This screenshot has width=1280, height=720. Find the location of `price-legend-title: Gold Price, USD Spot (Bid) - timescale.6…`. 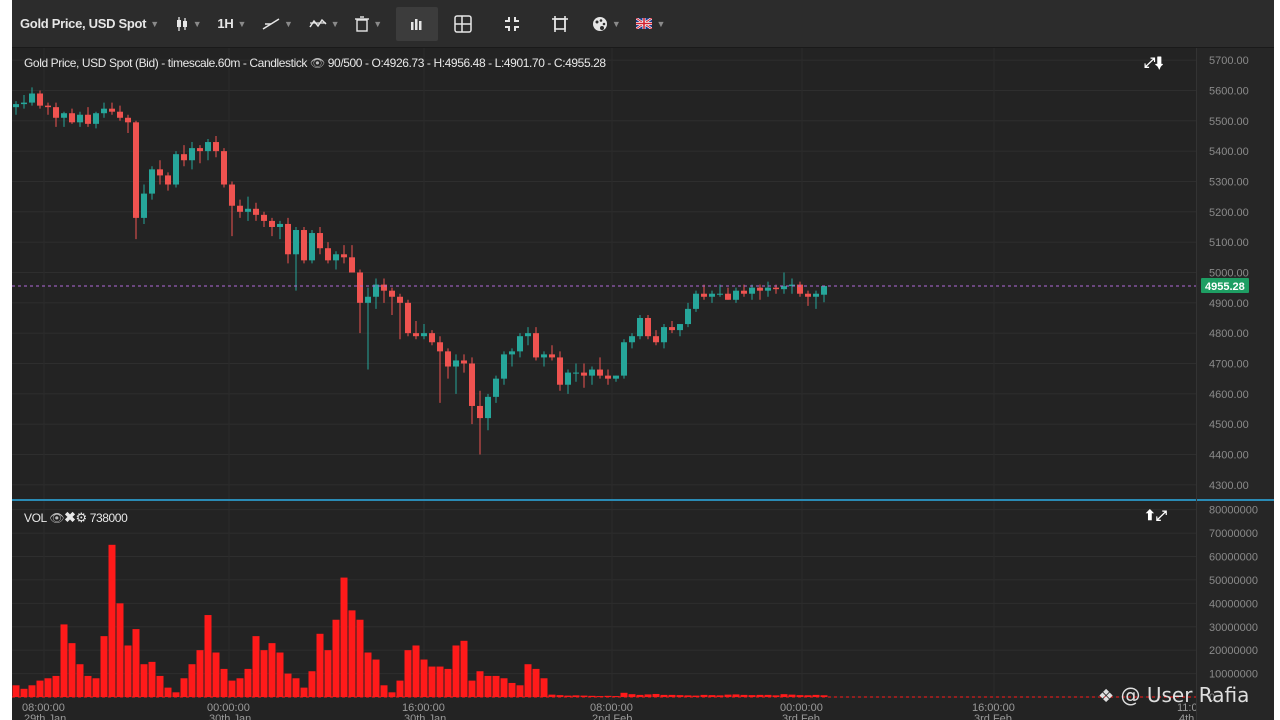

price-legend-title: Gold Price, USD Spot (Bid) - timescale.6… is located at coordinates (166, 63).